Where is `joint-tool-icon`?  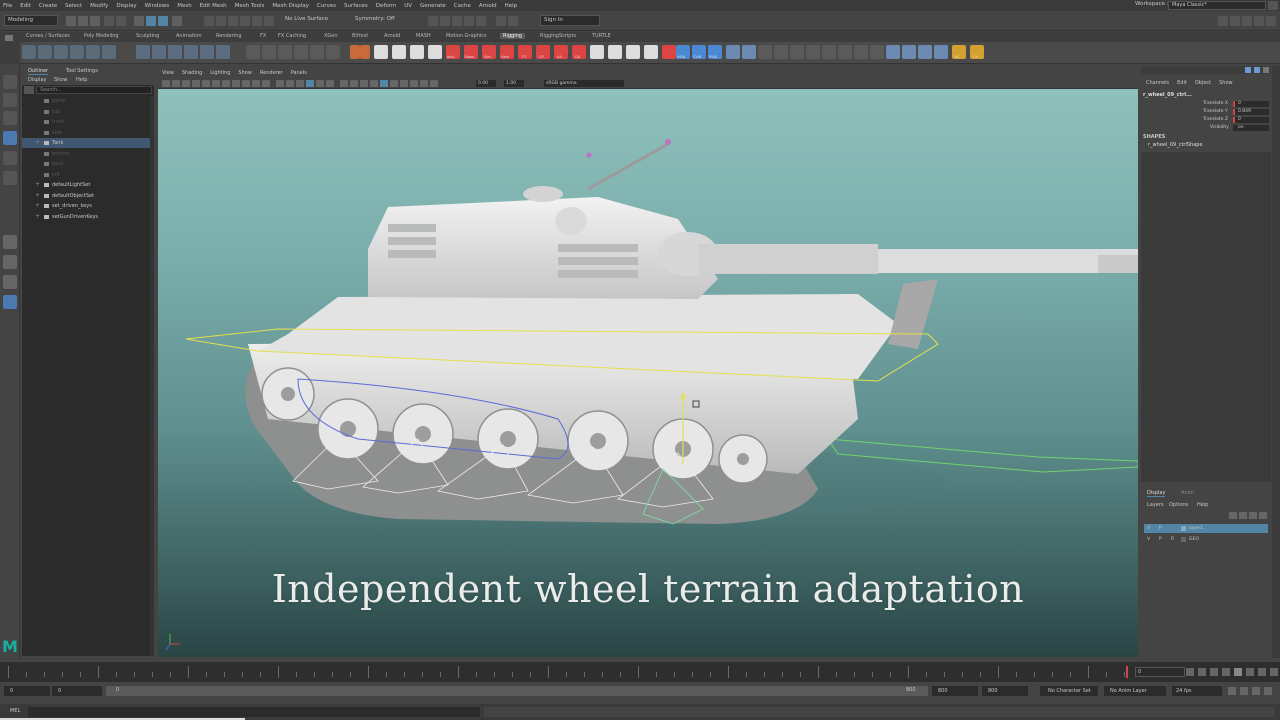
joint-tool-icon is located at coordinates (29, 52).